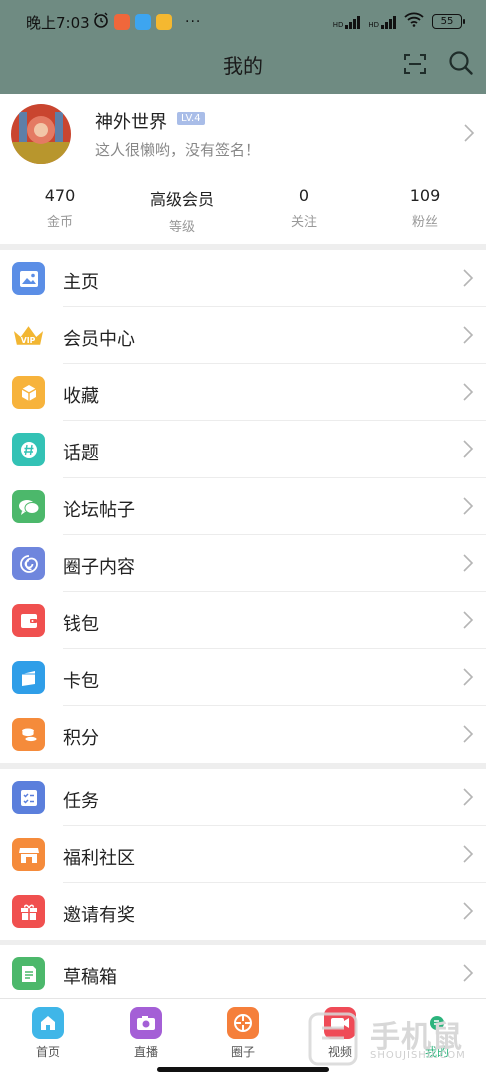  I want to click on menu-item-label: 会员中心, so click(99, 339).